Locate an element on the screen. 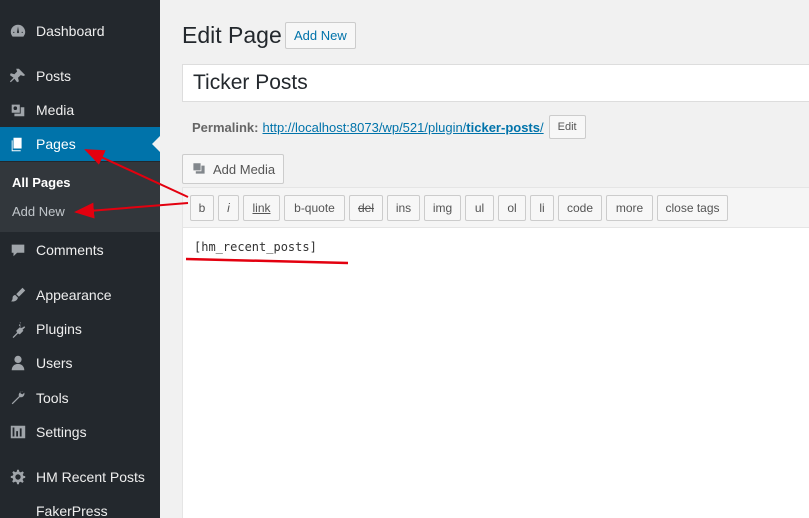 Image resolution: width=809 pixels, height=518 pixels. permalink-trailing: / is located at coordinates (542, 127).